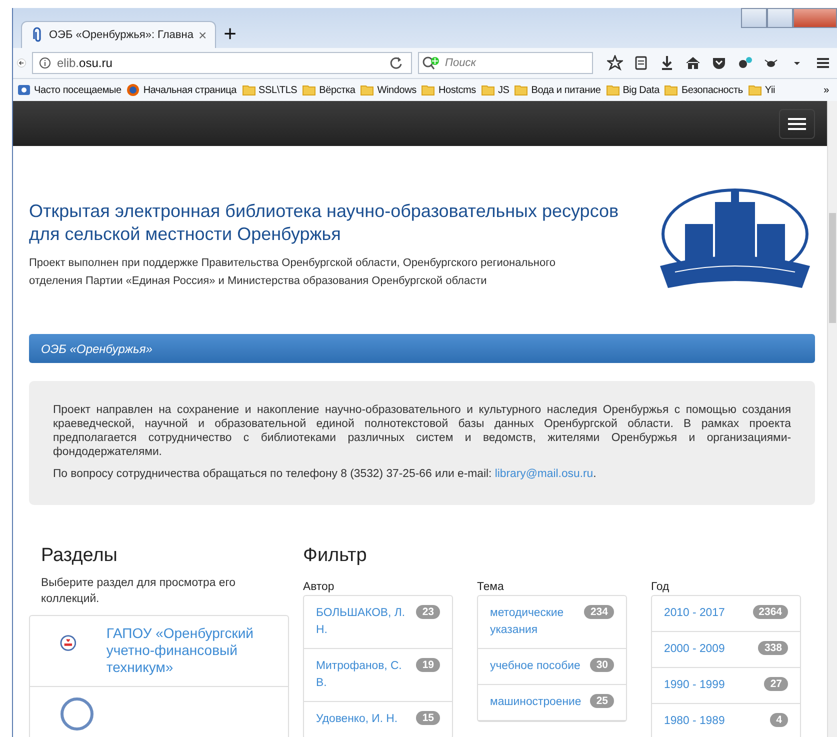 The height and width of the screenshot is (737, 837). What do you see at coordinates (641, 90) in the screenshot?
I see `bookmark-link: Big Data` at bounding box center [641, 90].